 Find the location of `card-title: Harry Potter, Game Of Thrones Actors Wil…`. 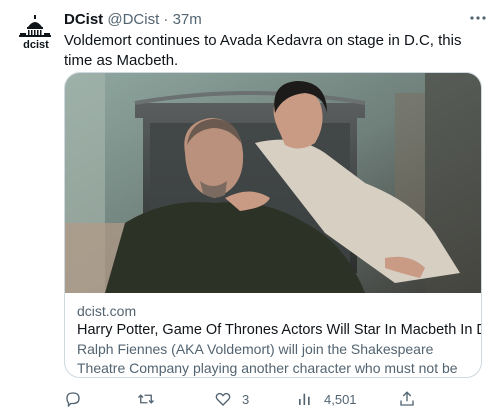

card-title: Harry Potter, Game Of Thrones Actors Wil… is located at coordinates (279, 330).